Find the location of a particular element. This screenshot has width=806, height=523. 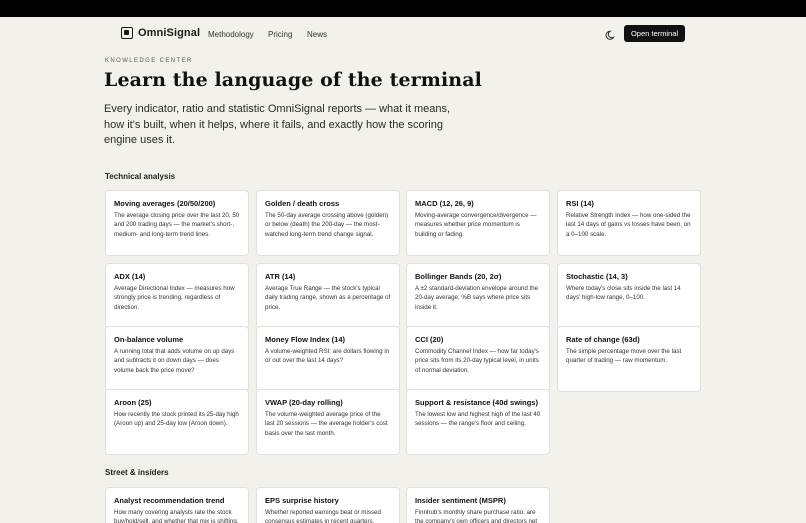

card-title: MACD (12, 26, 9) is located at coordinates (444, 203).